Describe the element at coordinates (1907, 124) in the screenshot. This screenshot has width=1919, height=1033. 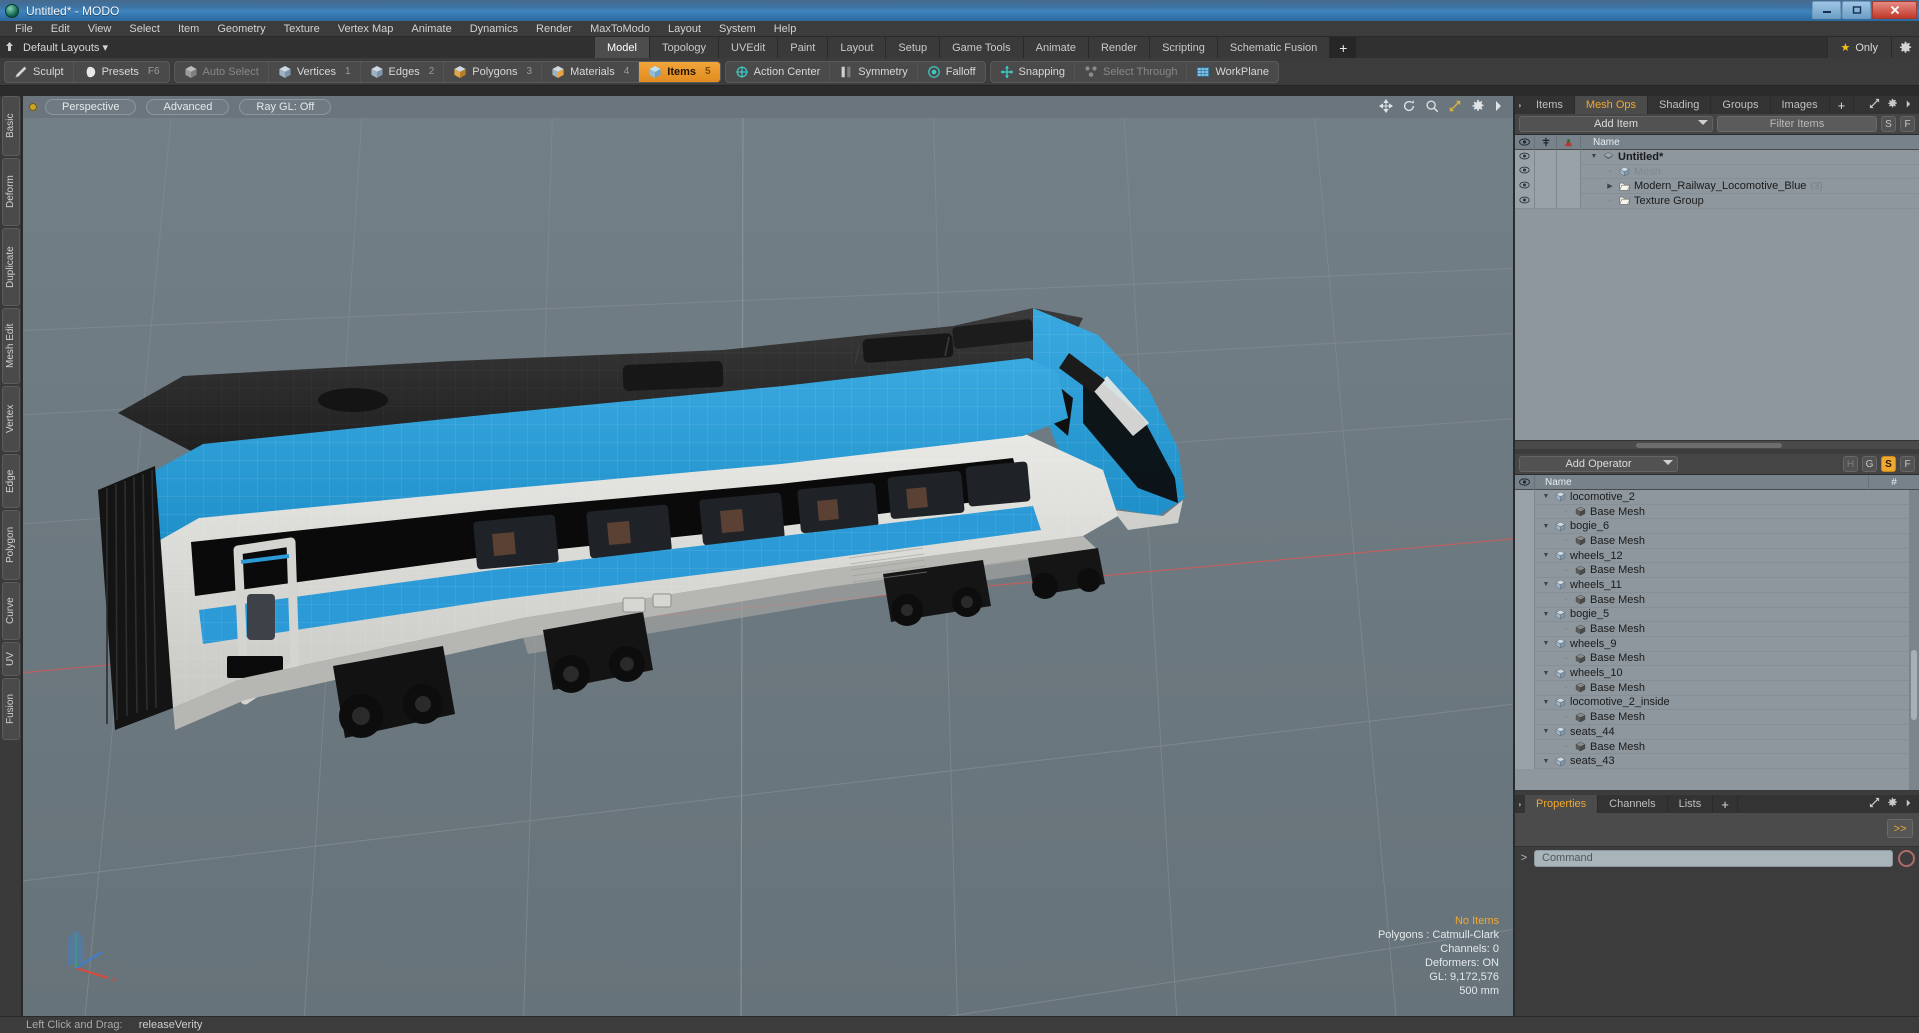
I see `item-filter-button: F` at that location.